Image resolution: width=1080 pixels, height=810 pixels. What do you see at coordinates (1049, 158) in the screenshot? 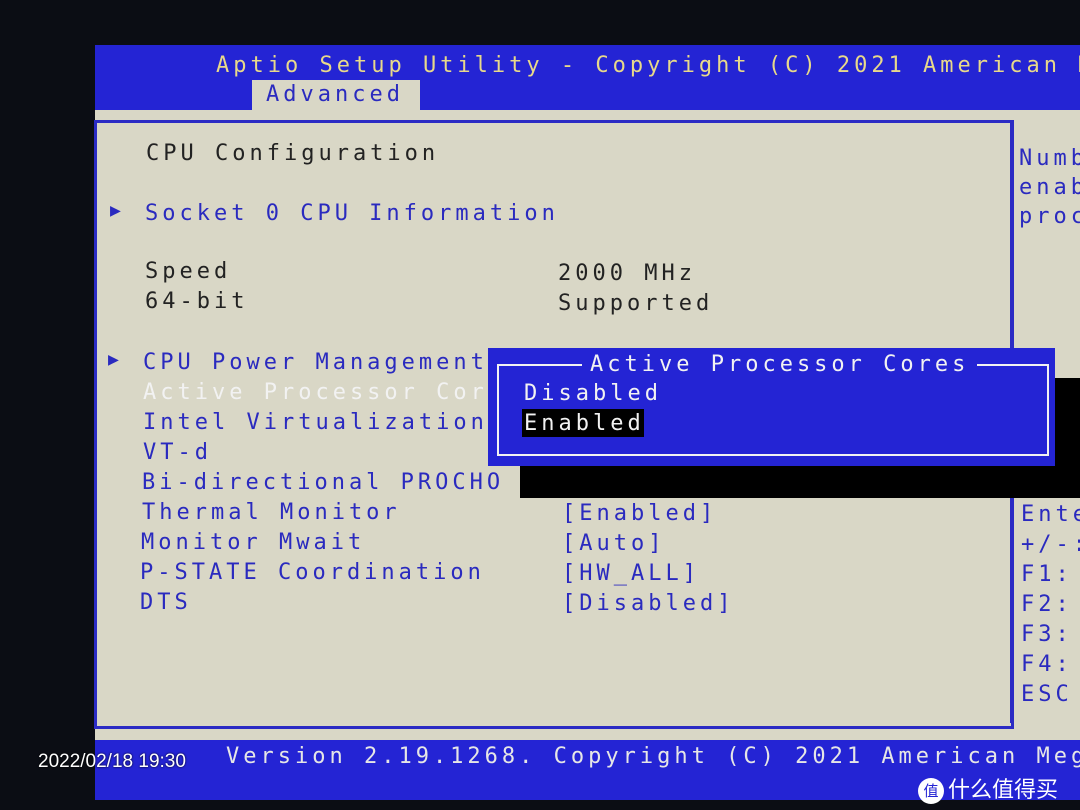
I see `help-text: Numb` at bounding box center [1049, 158].